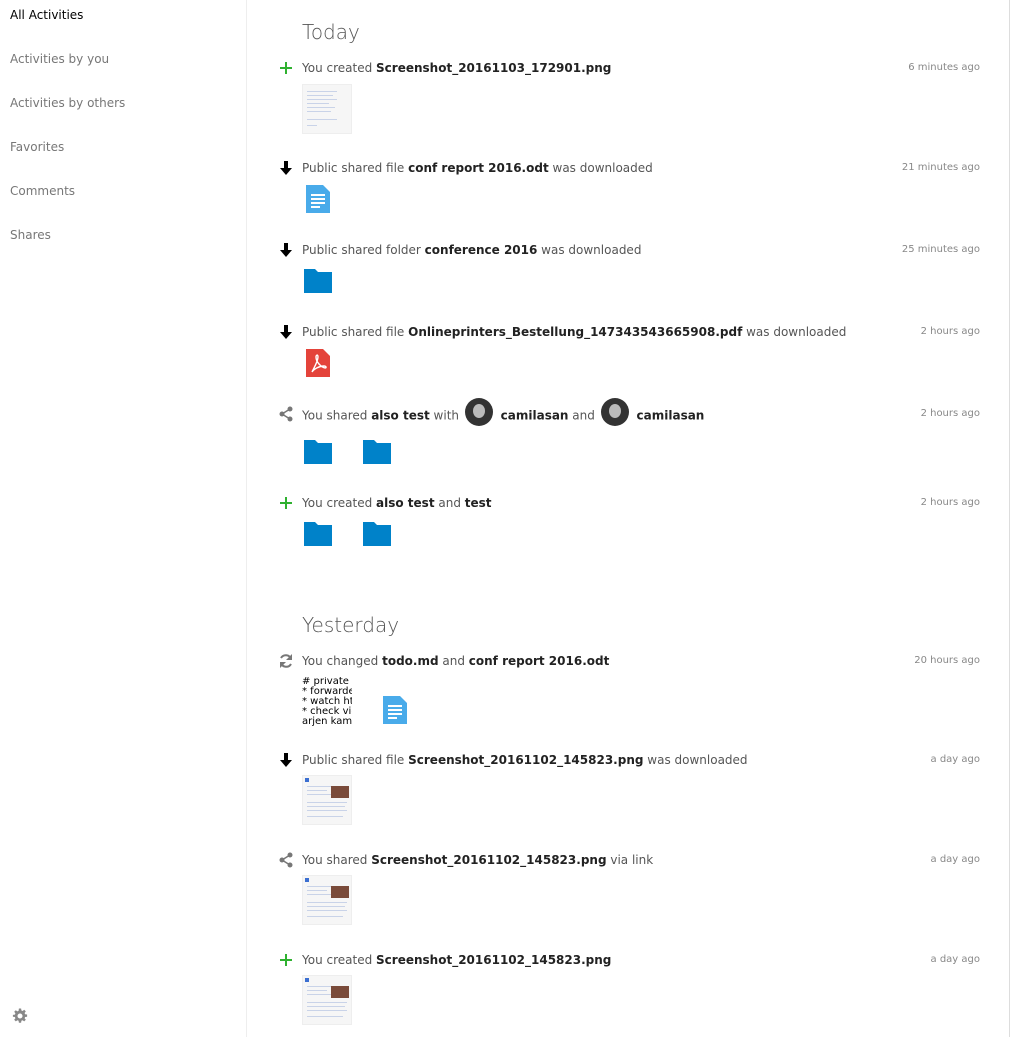  What do you see at coordinates (123, 110) in the screenshot?
I see `nav-activities-by-others: Activities by others` at bounding box center [123, 110].